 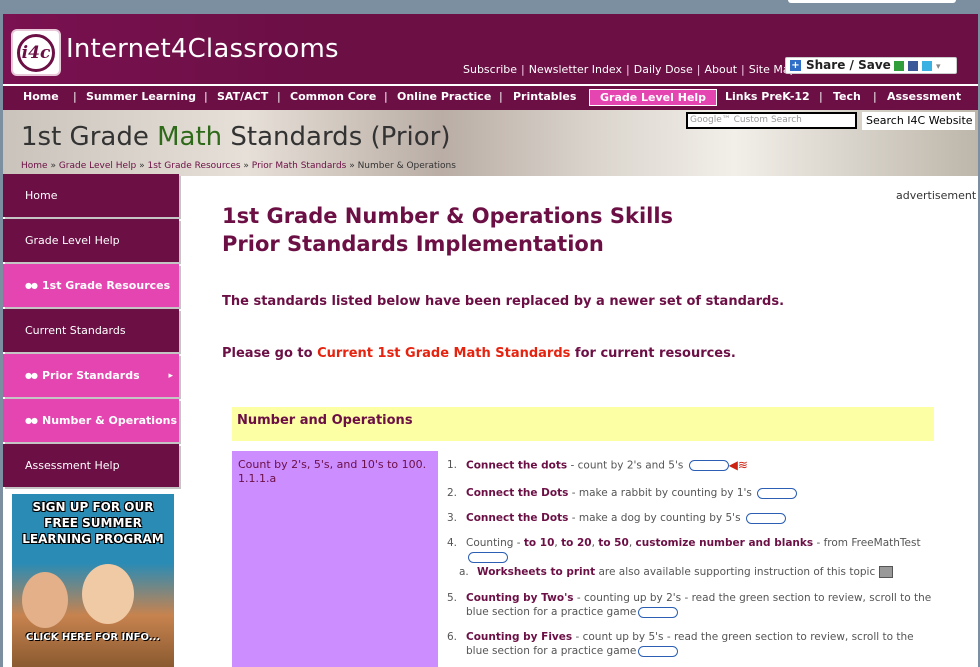 What do you see at coordinates (91, 195) in the screenshot?
I see `sidebar-item-home: Home` at bounding box center [91, 195].